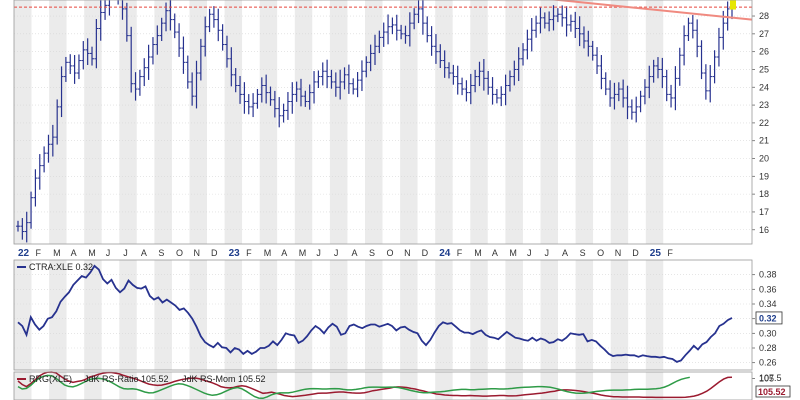 The image size is (800, 400). What do you see at coordinates (61, 267) in the screenshot?
I see `ratio-legend: CTRA:XLE 0.32` at bounding box center [61, 267].